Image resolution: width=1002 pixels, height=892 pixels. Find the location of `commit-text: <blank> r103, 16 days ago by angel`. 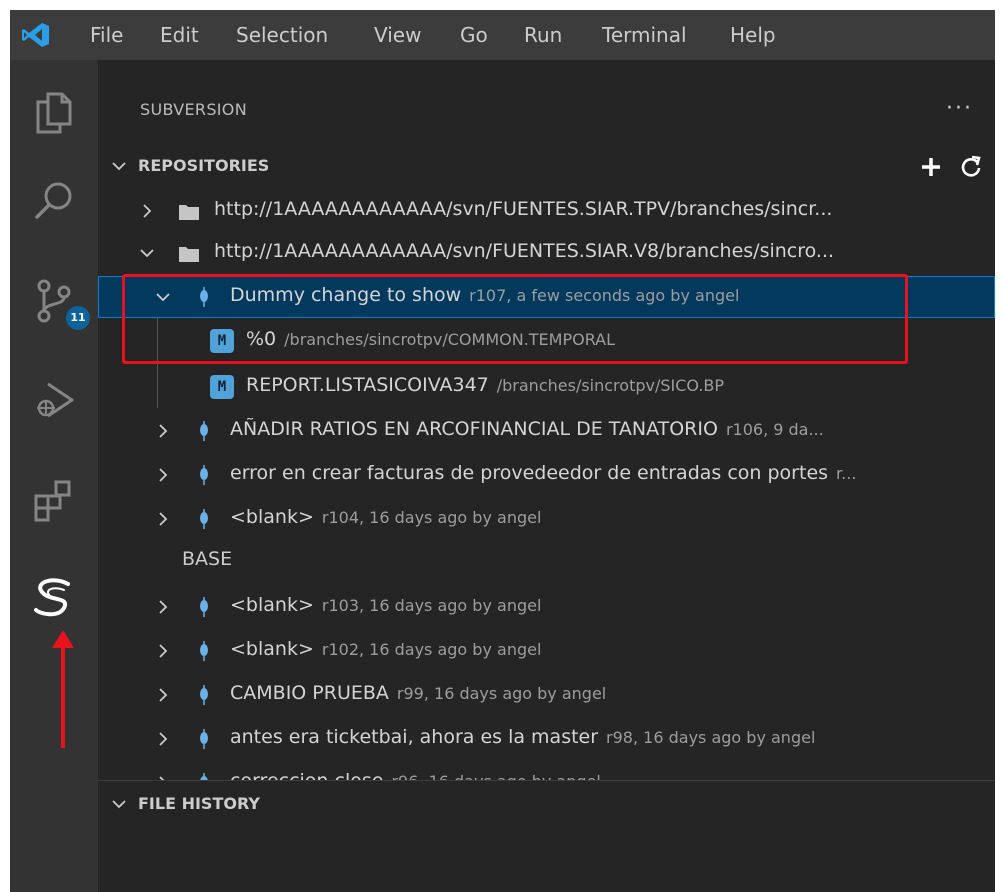

commit-text: <blank> r103, 16 days ago by angel is located at coordinates (385, 605).